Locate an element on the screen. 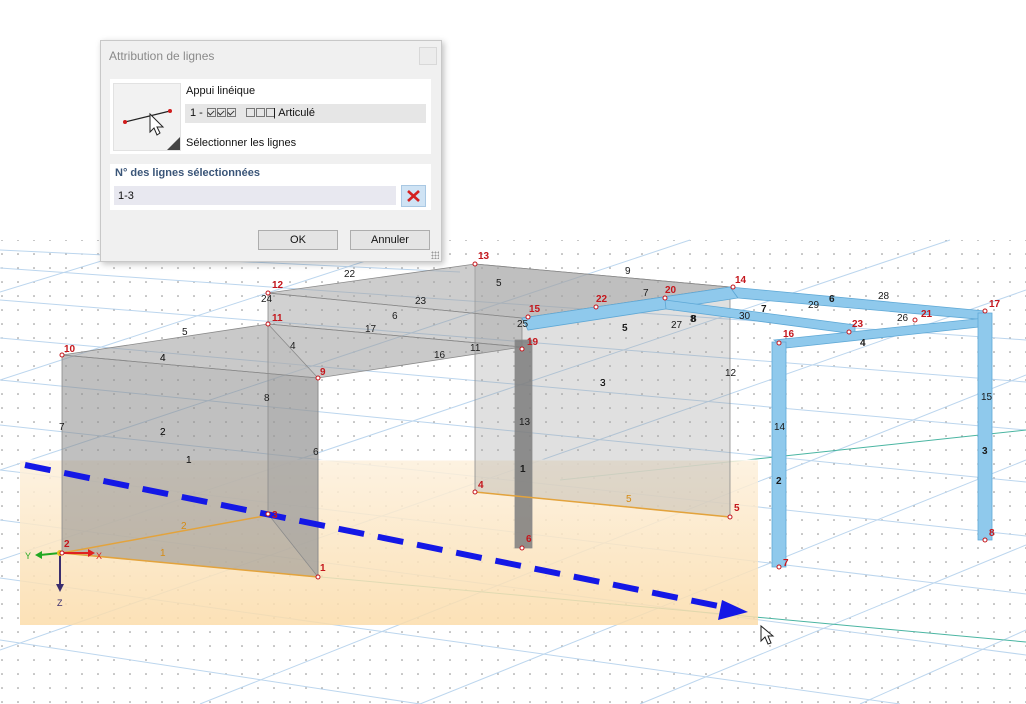 The image size is (1026, 704). line-label: 24 is located at coordinates (267, 299).